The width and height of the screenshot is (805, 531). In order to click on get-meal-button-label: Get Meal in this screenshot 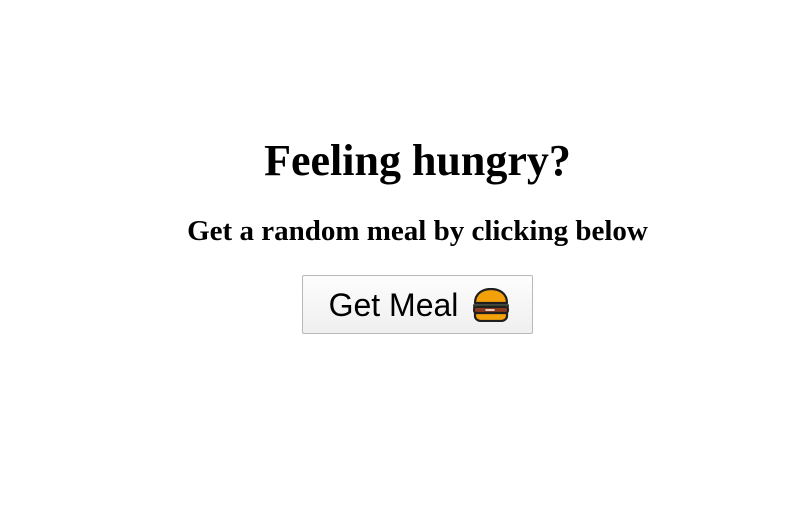, I will do `click(393, 304)`.